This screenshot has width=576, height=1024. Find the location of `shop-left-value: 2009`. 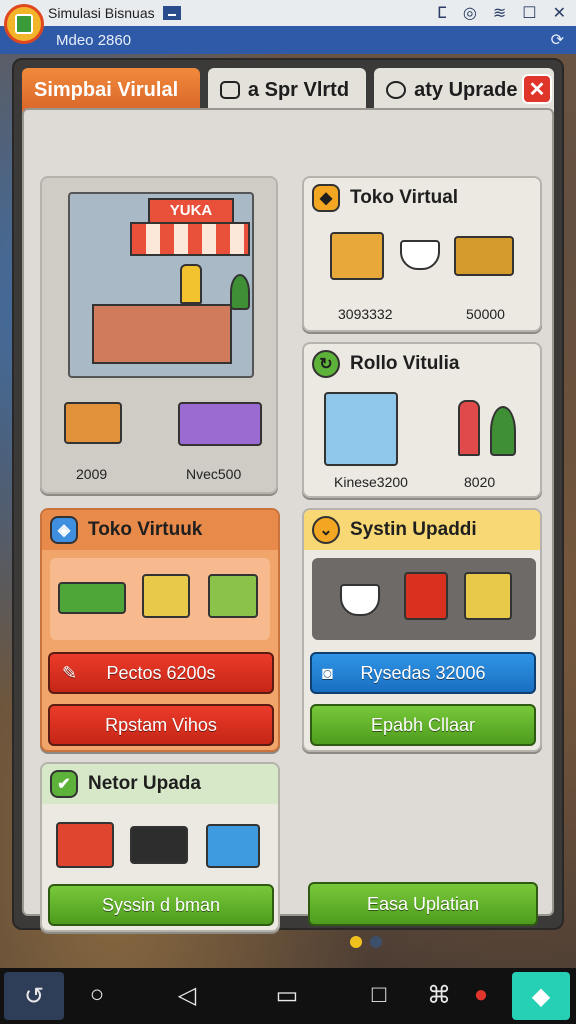

shop-left-value: 2009 is located at coordinates (92, 474).